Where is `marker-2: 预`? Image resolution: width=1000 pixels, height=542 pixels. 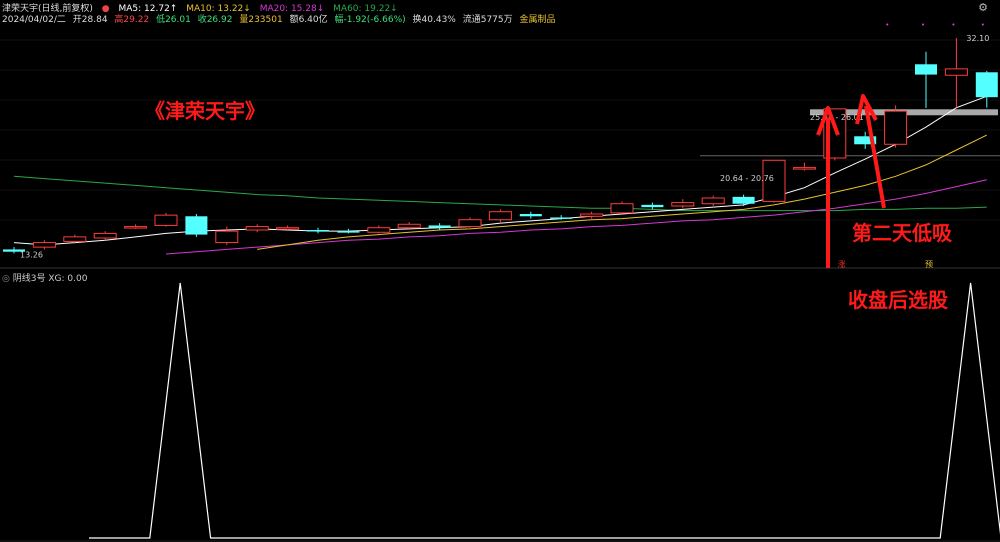
marker-2: 预 is located at coordinates (929, 264).